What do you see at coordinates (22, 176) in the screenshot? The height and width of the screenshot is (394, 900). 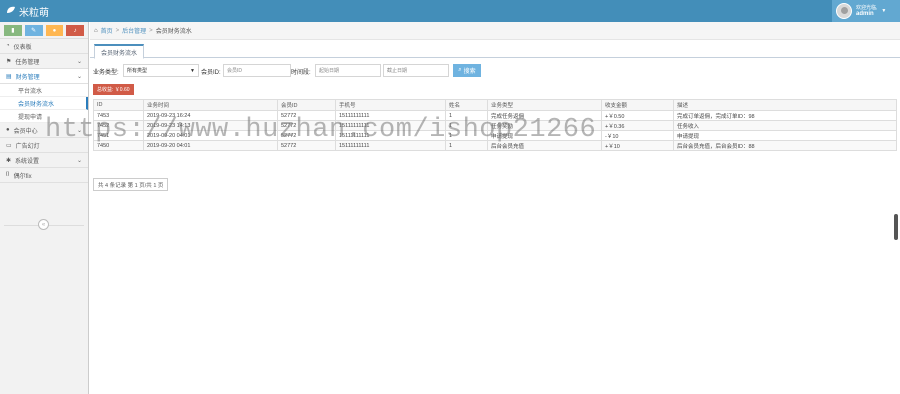 I see `sidebar-item-label: 偶尔fix` at bounding box center [22, 176].